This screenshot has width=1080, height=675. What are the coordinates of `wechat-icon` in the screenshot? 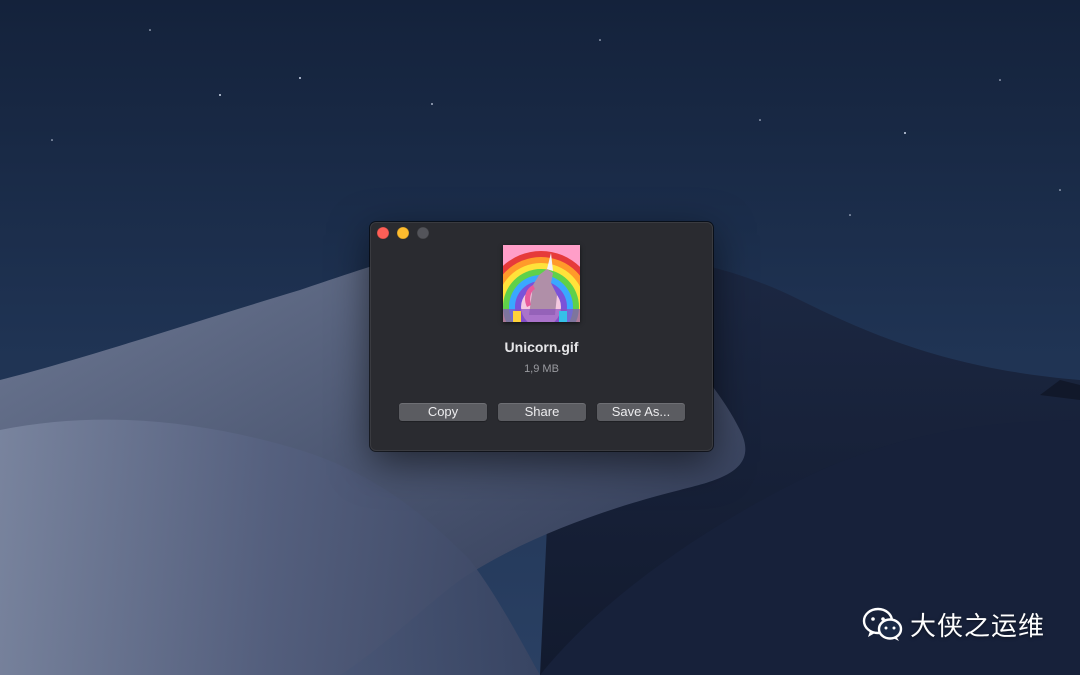 It's located at (882, 624).